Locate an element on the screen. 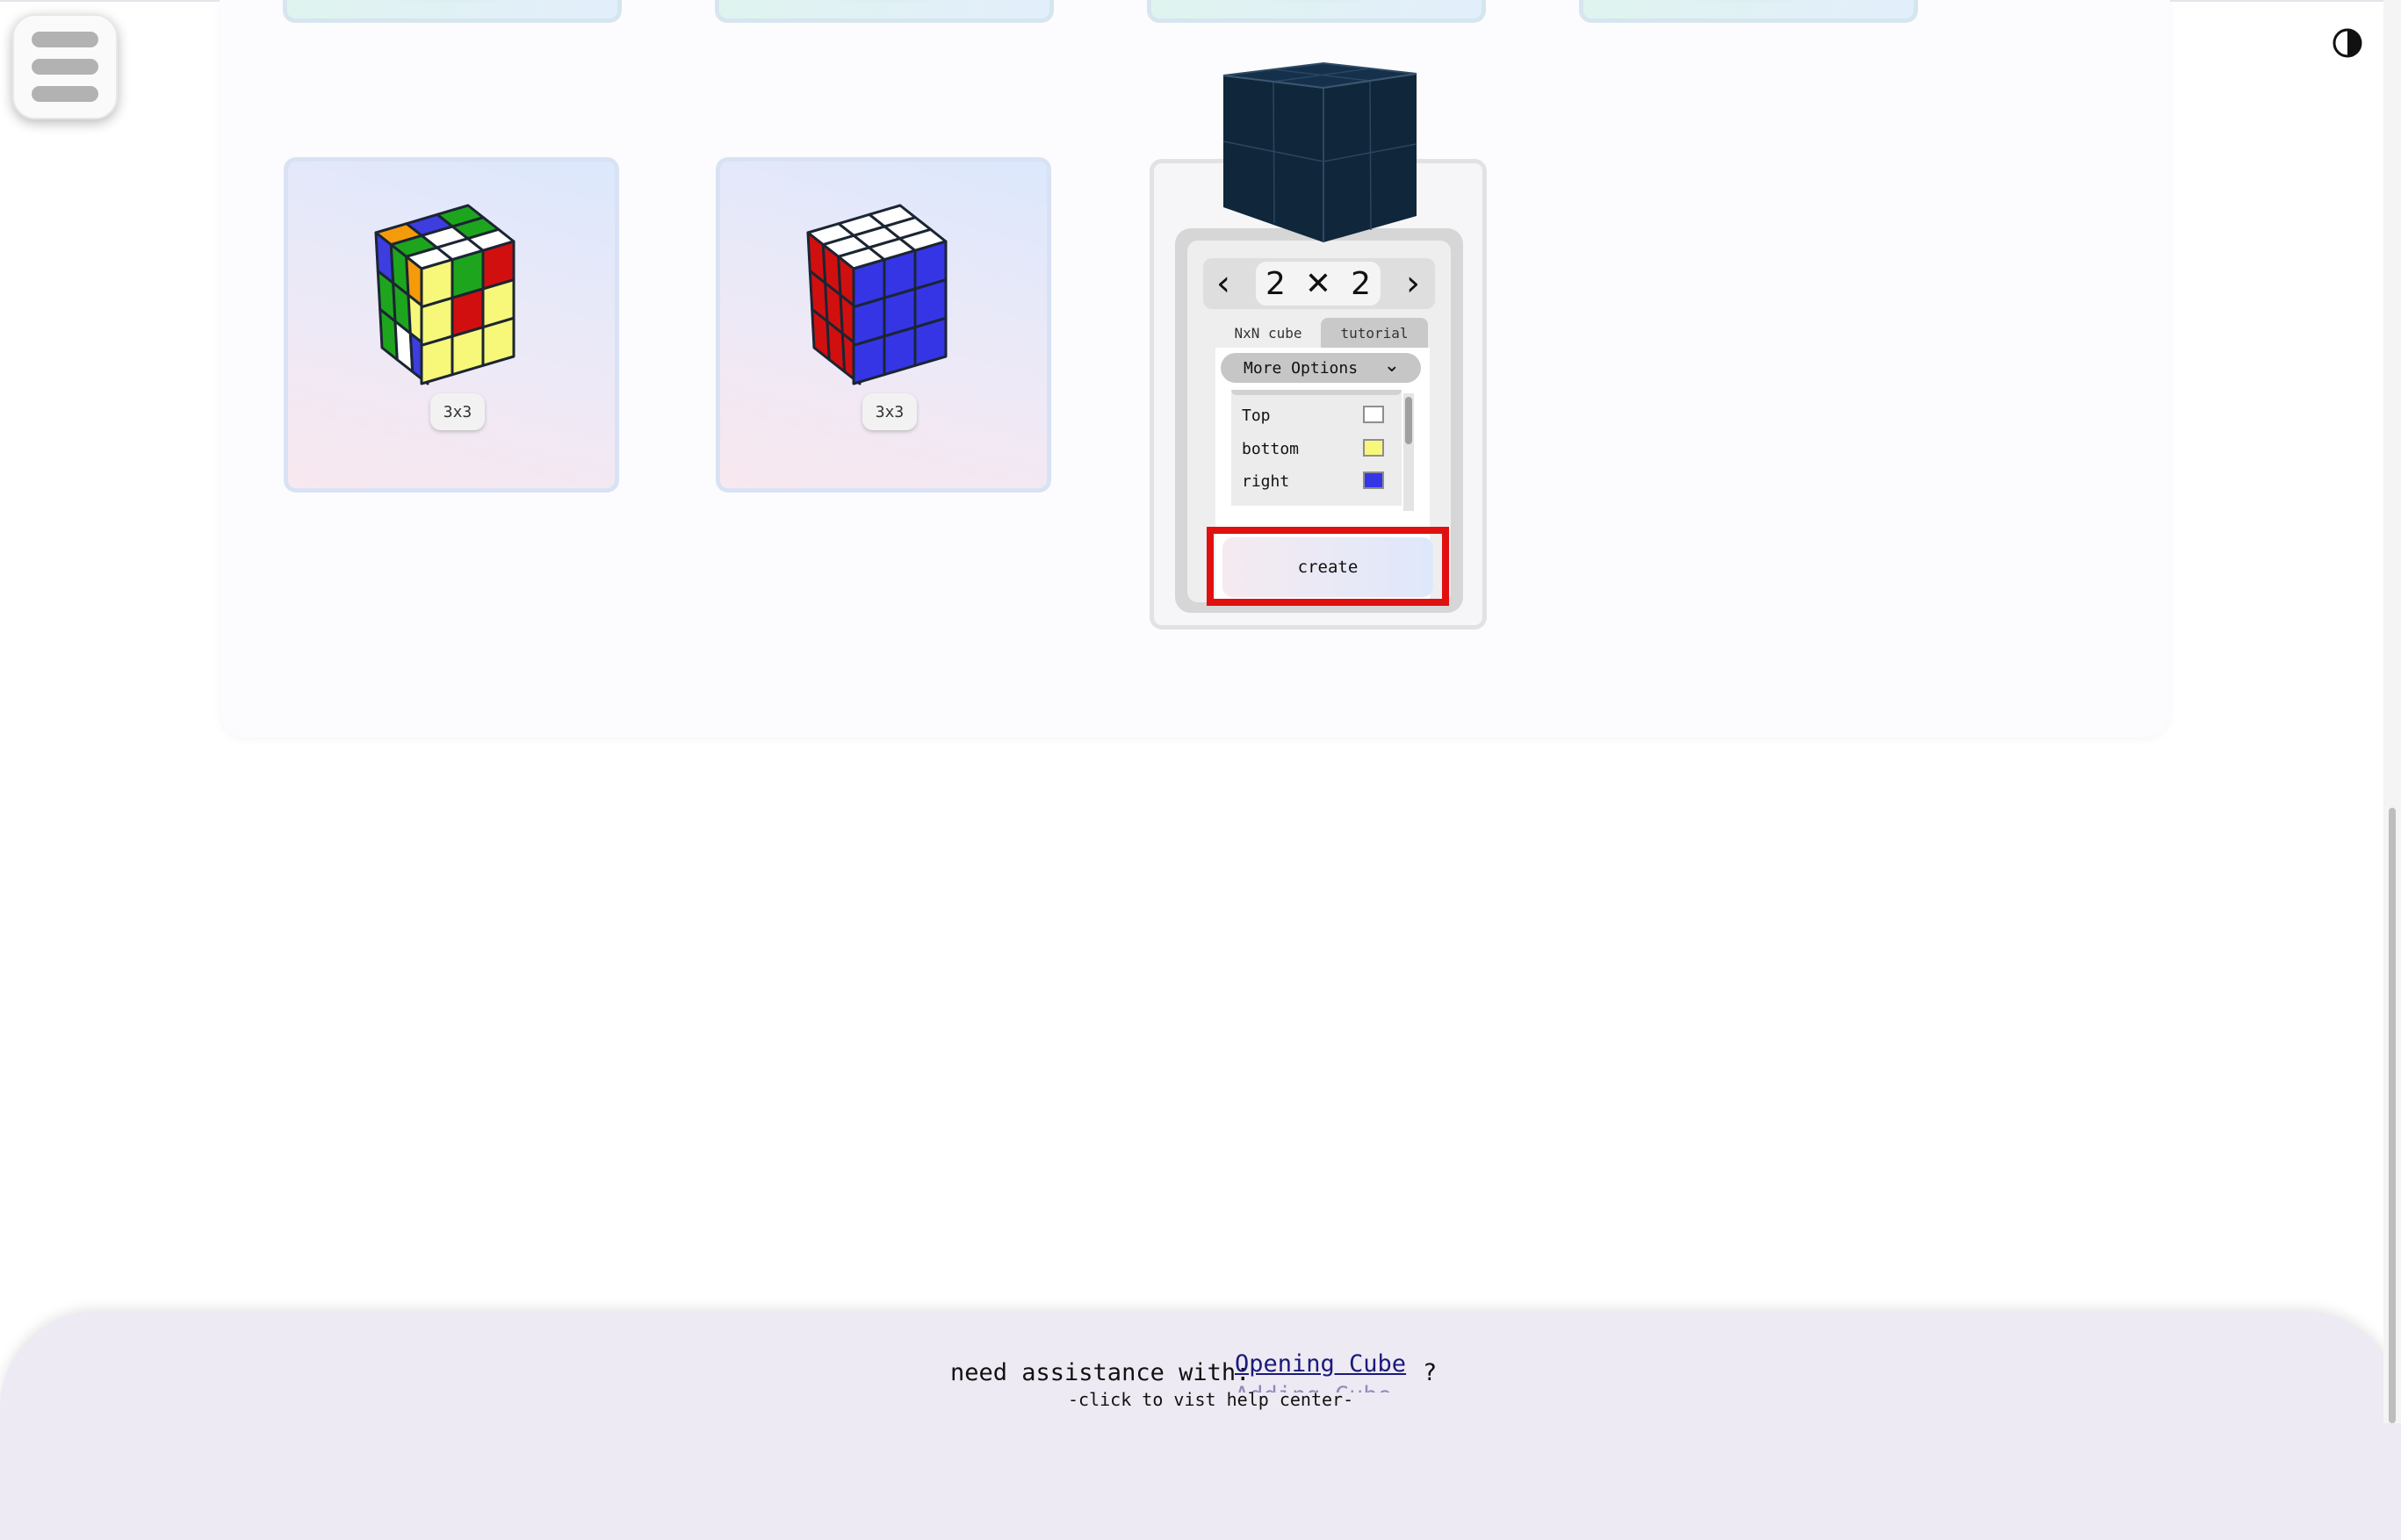  cube-size-selector: ‹ 2 ✕ 2 › is located at coordinates (1319, 283).